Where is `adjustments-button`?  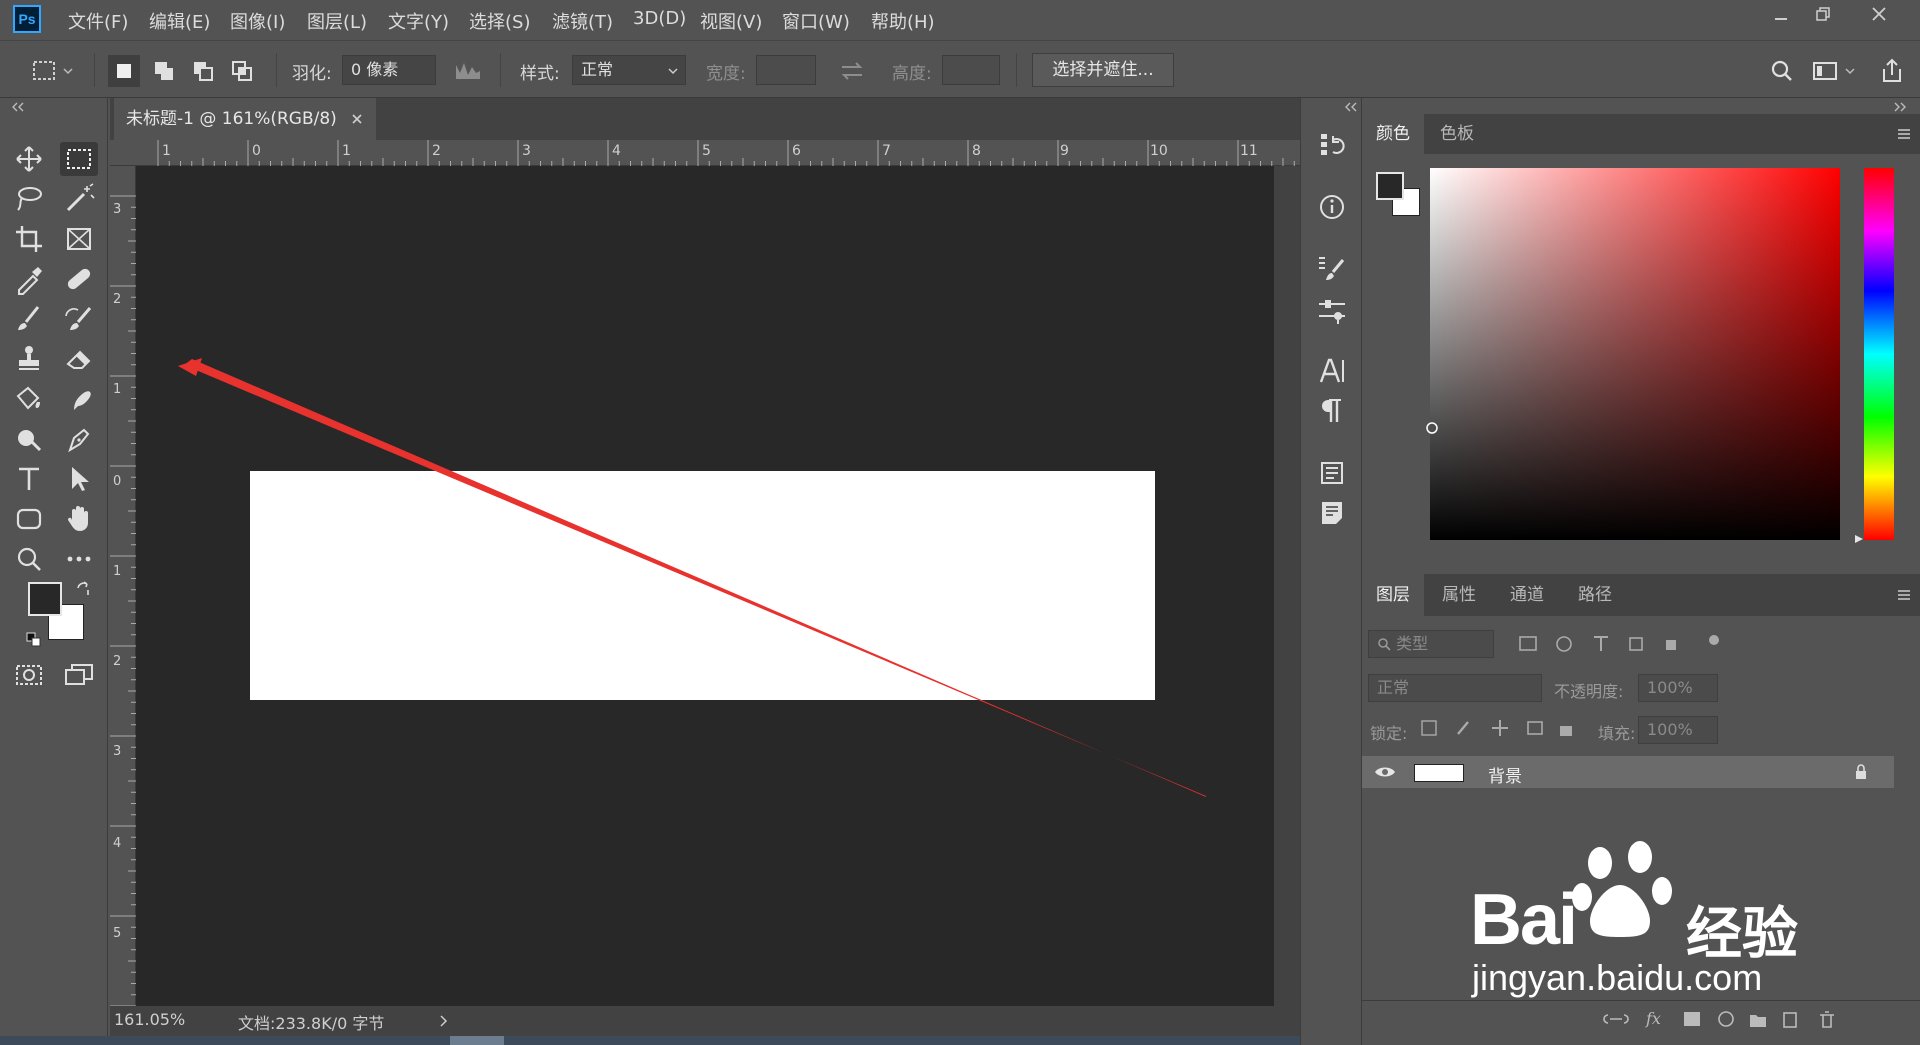
adjustments-button is located at coordinates (1332, 311).